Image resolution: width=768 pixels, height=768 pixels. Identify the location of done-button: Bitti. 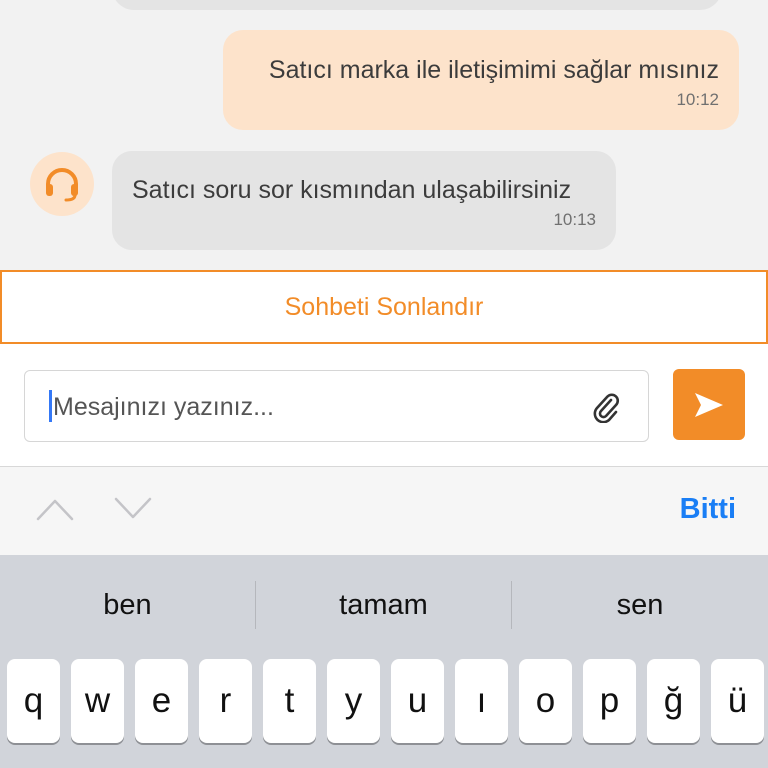
(708, 509).